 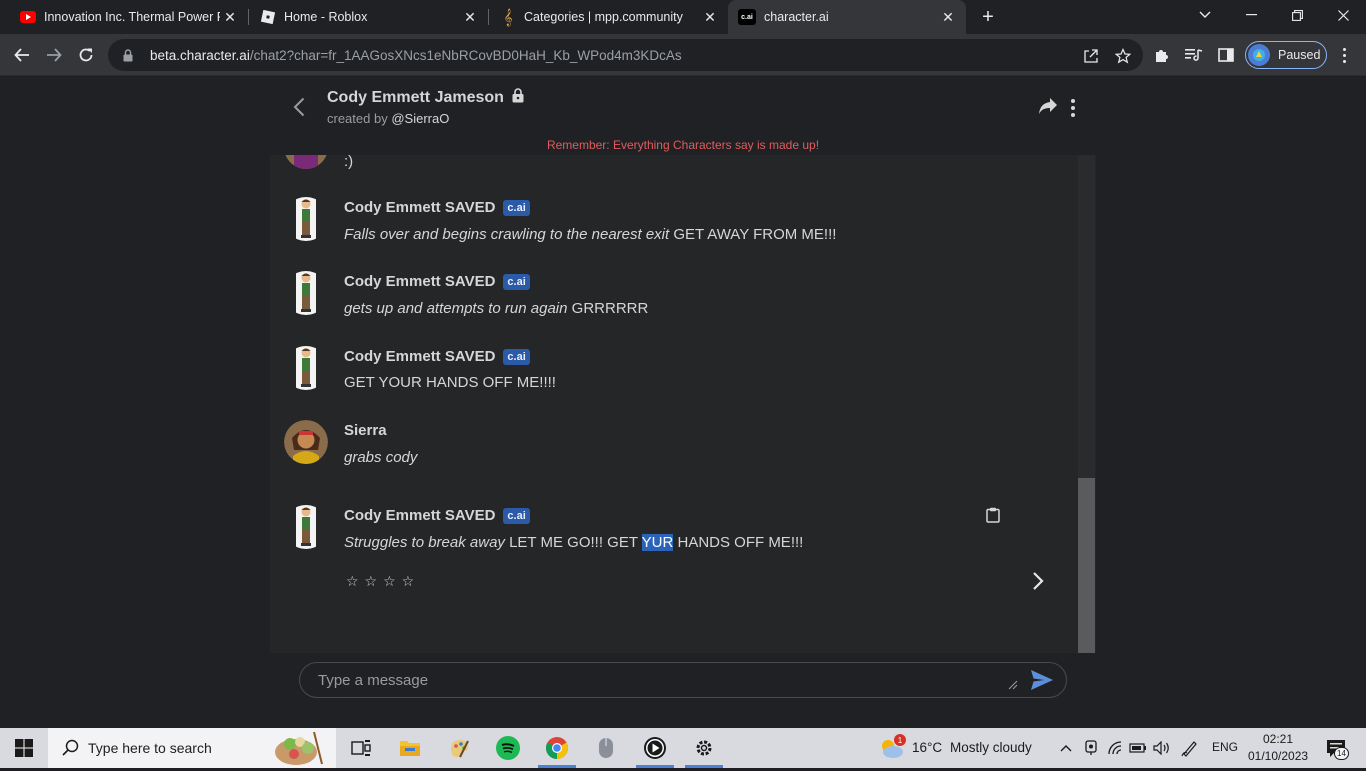 I want to click on file-explorer-icon, so click(x=410, y=748).